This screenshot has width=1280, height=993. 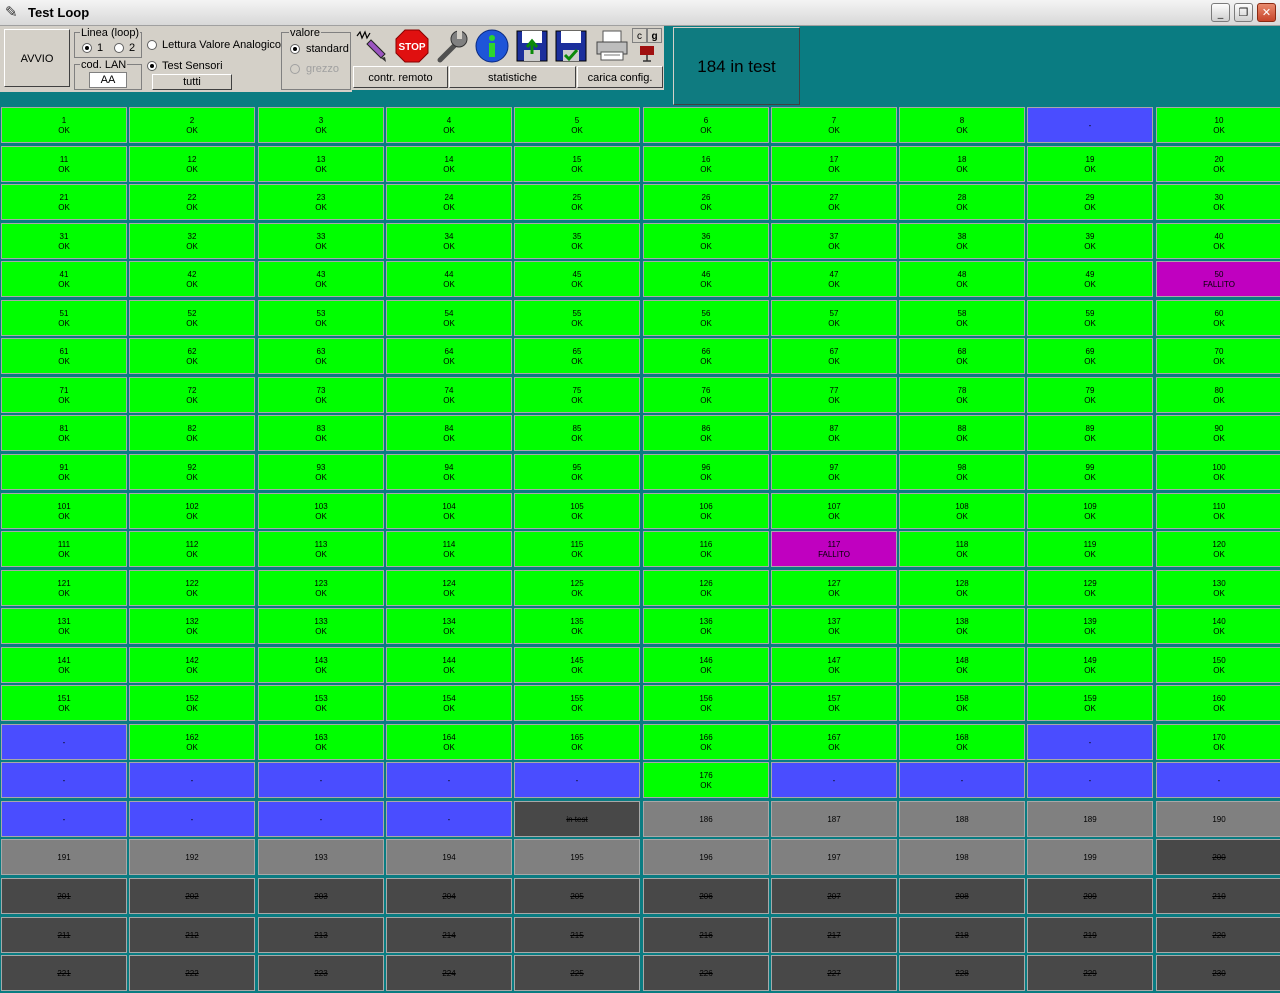 I want to click on sensor-cell: 149 OK, so click(x=1090, y=665).